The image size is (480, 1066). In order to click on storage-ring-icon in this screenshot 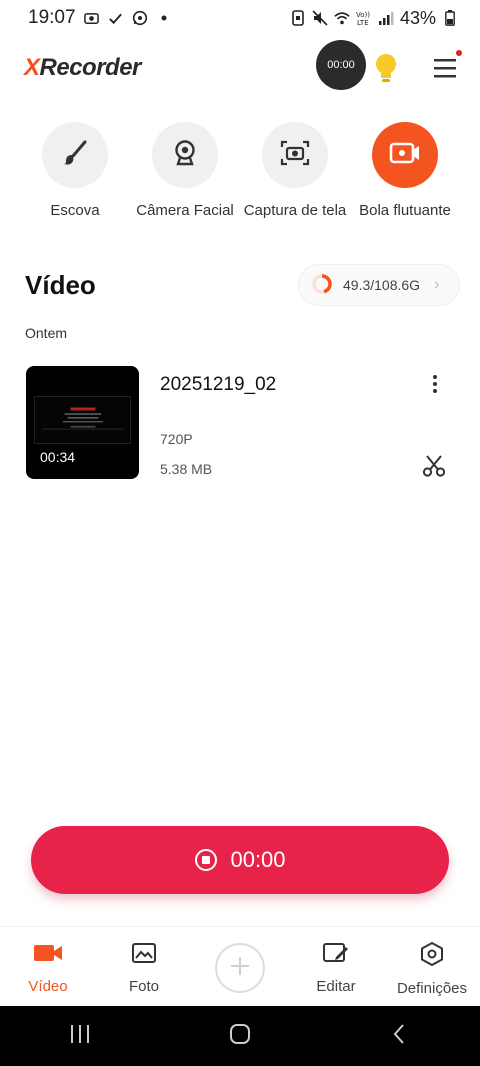, I will do `click(322, 285)`.